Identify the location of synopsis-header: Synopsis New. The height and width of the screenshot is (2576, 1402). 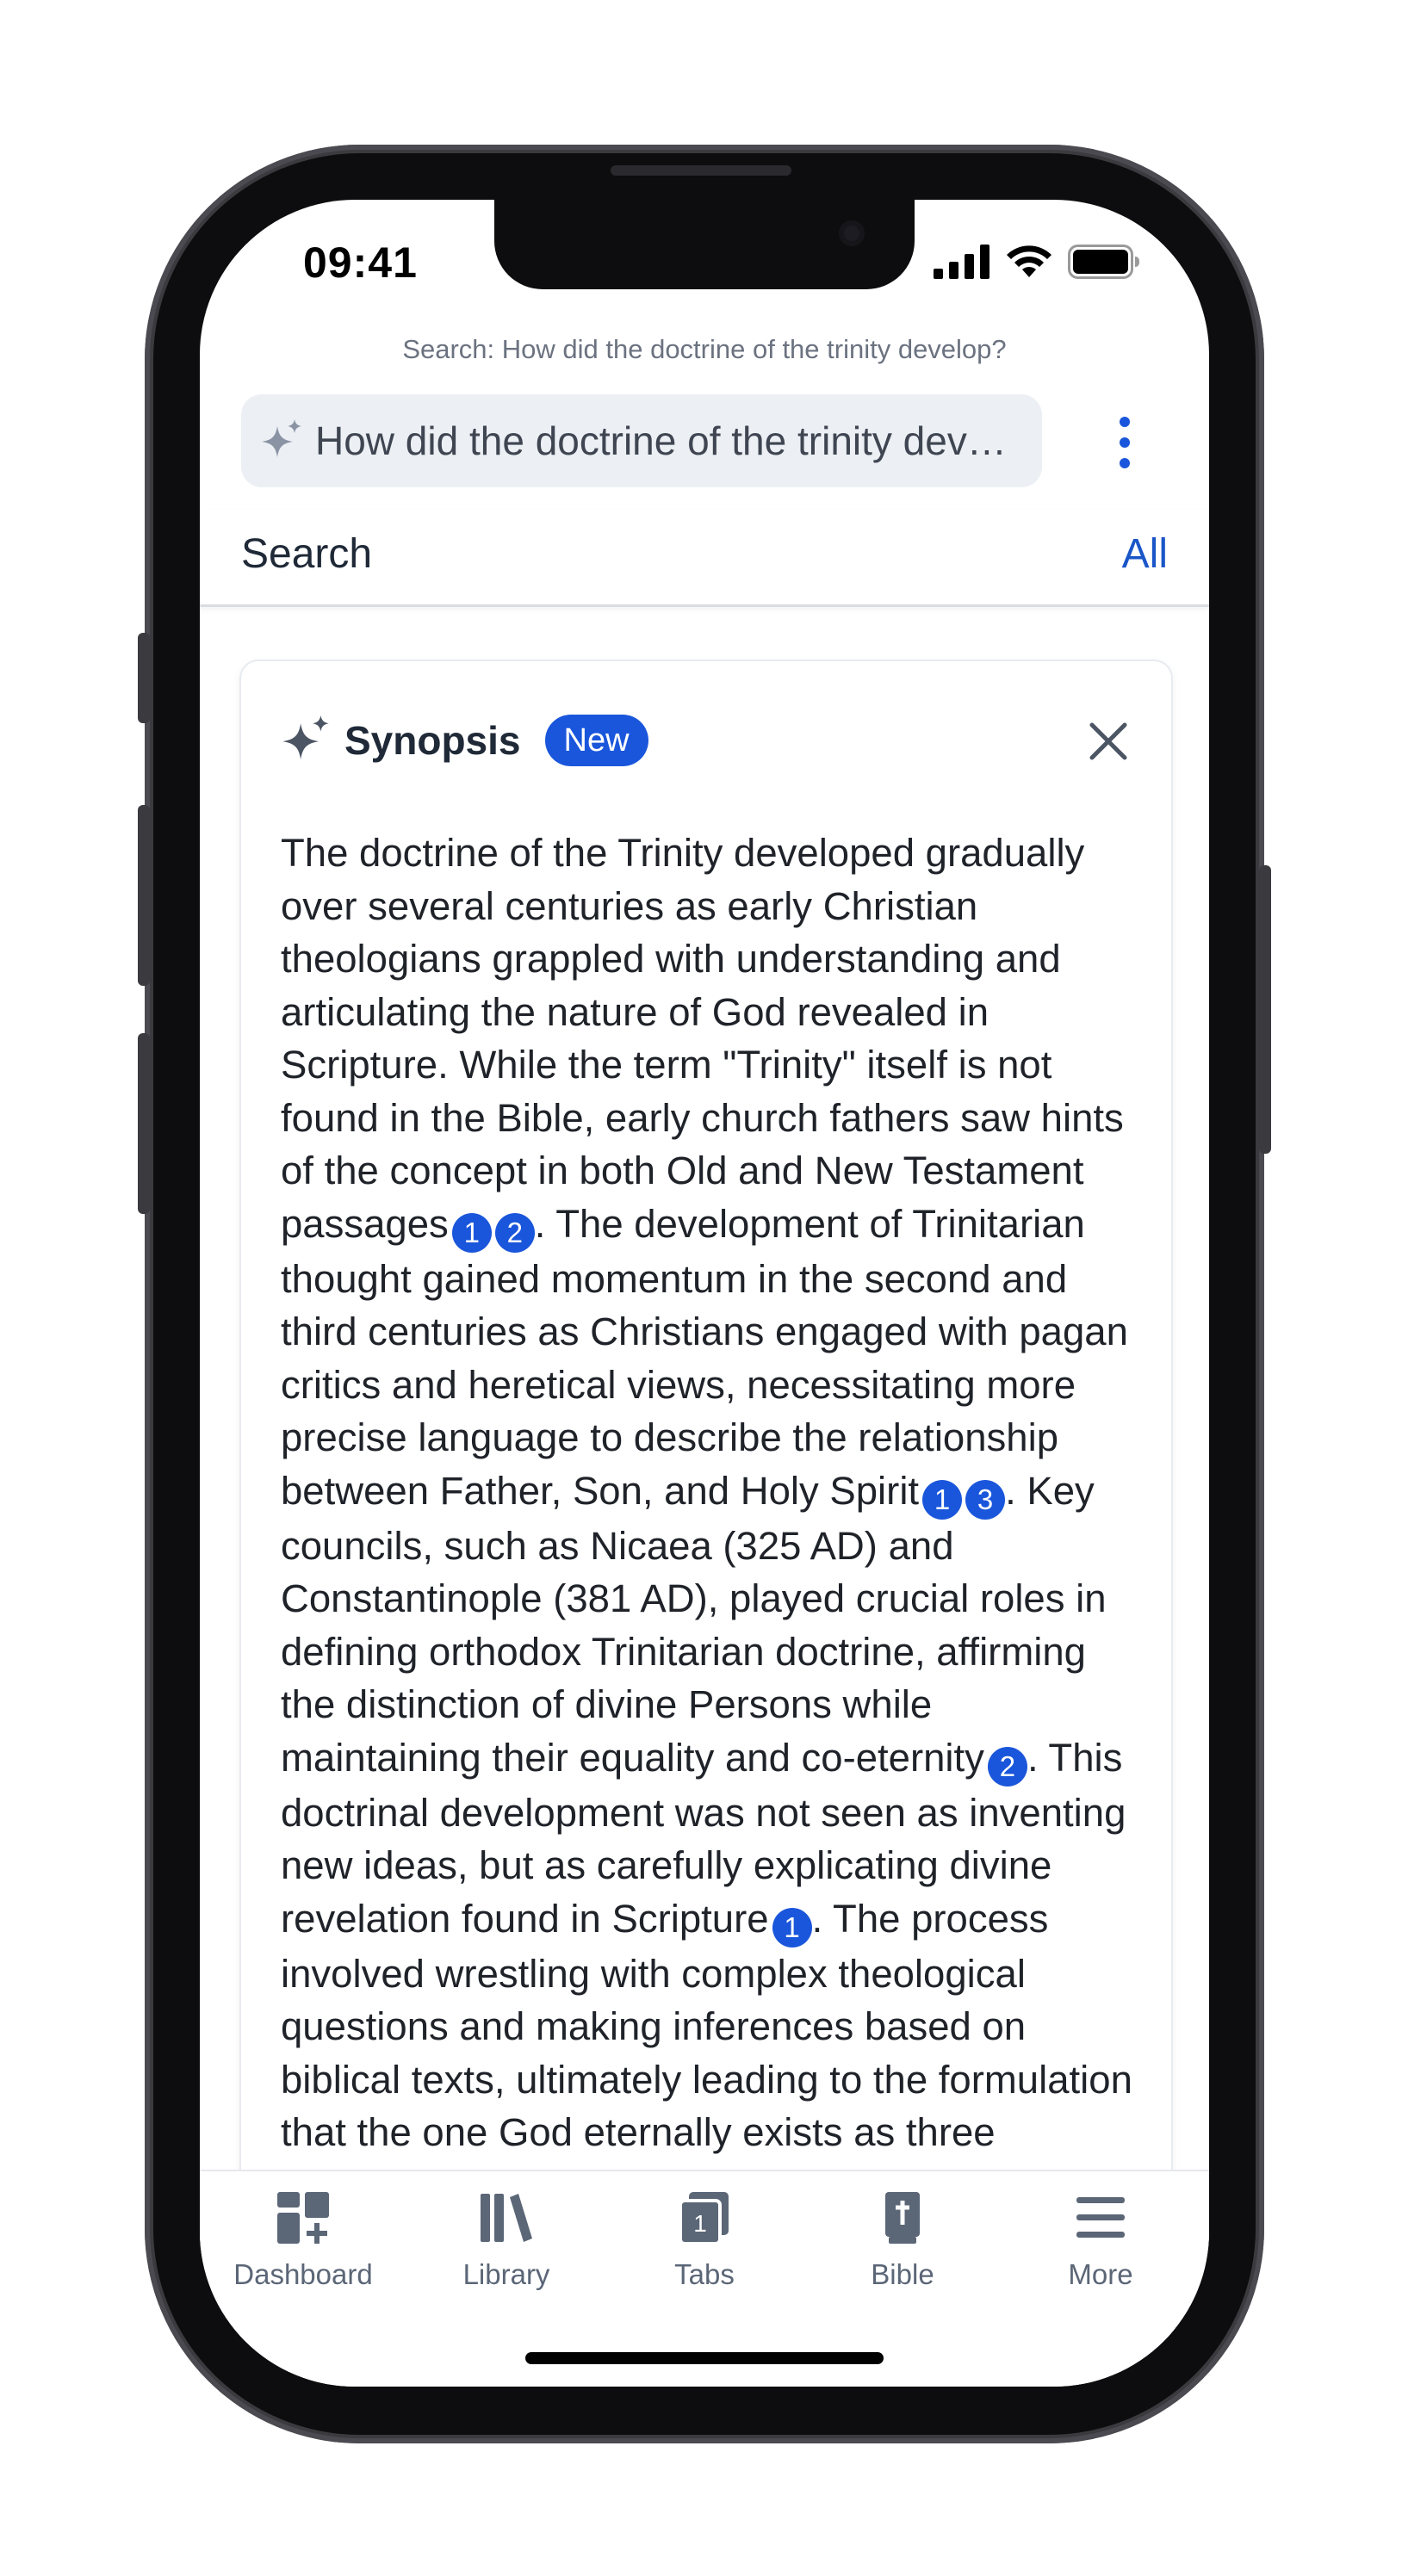
(465, 740).